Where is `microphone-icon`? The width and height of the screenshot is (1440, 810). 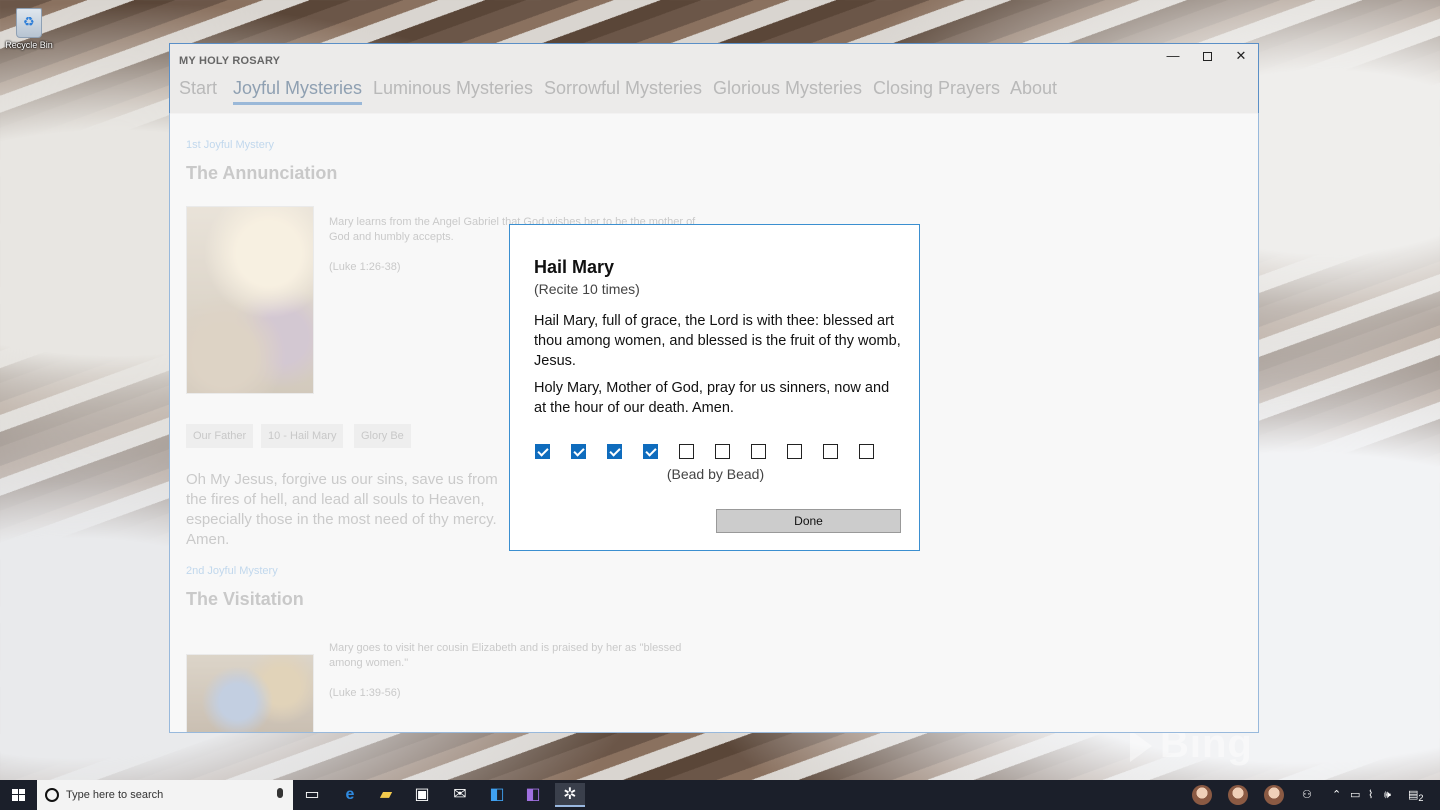 microphone-icon is located at coordinates (280, 793).